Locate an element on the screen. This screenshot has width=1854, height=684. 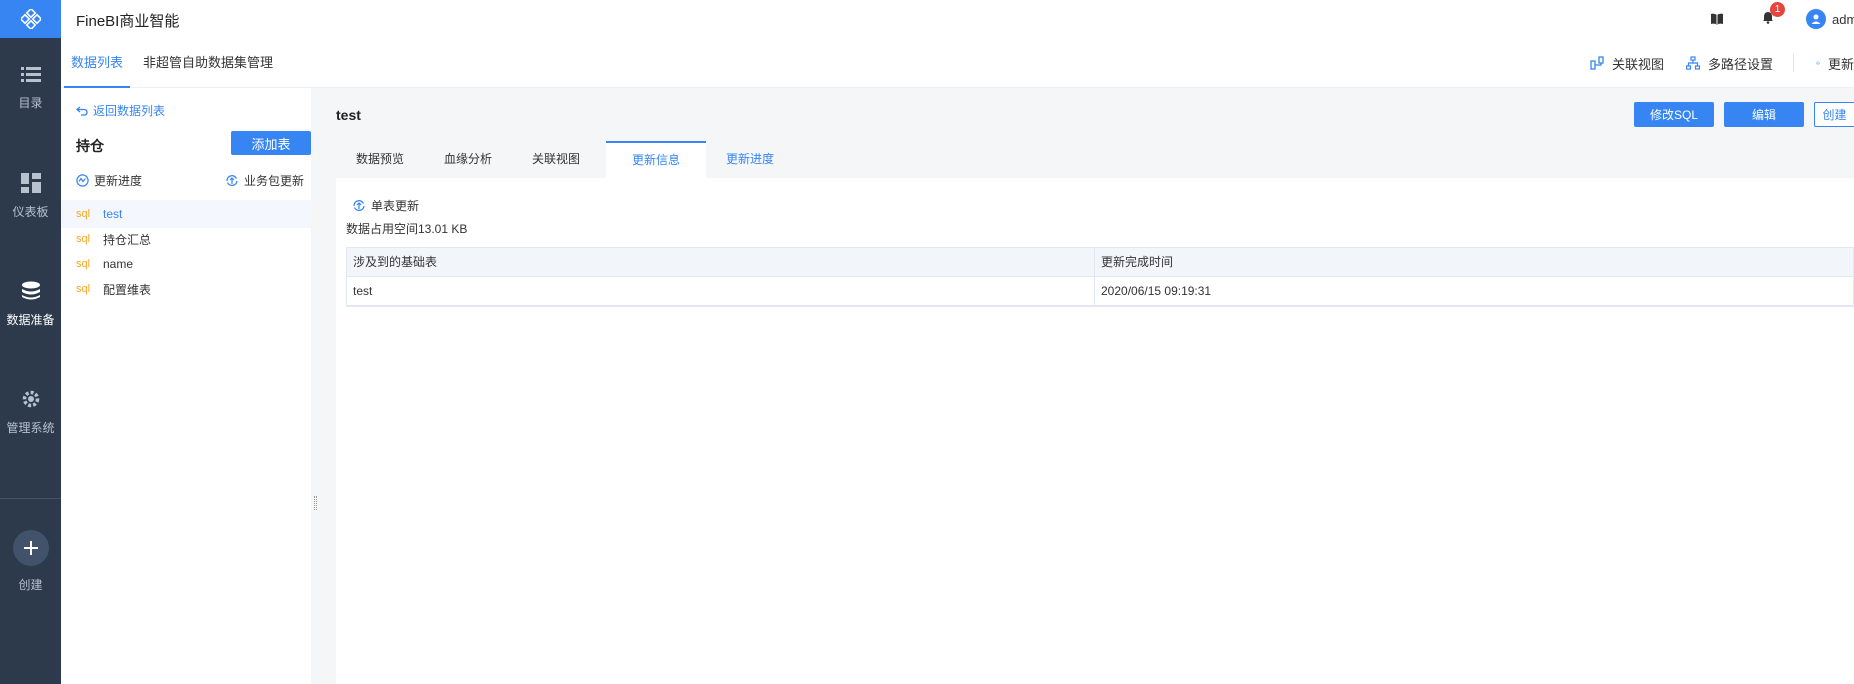
hierarchy-icon is located at coordinates (1692, 63).